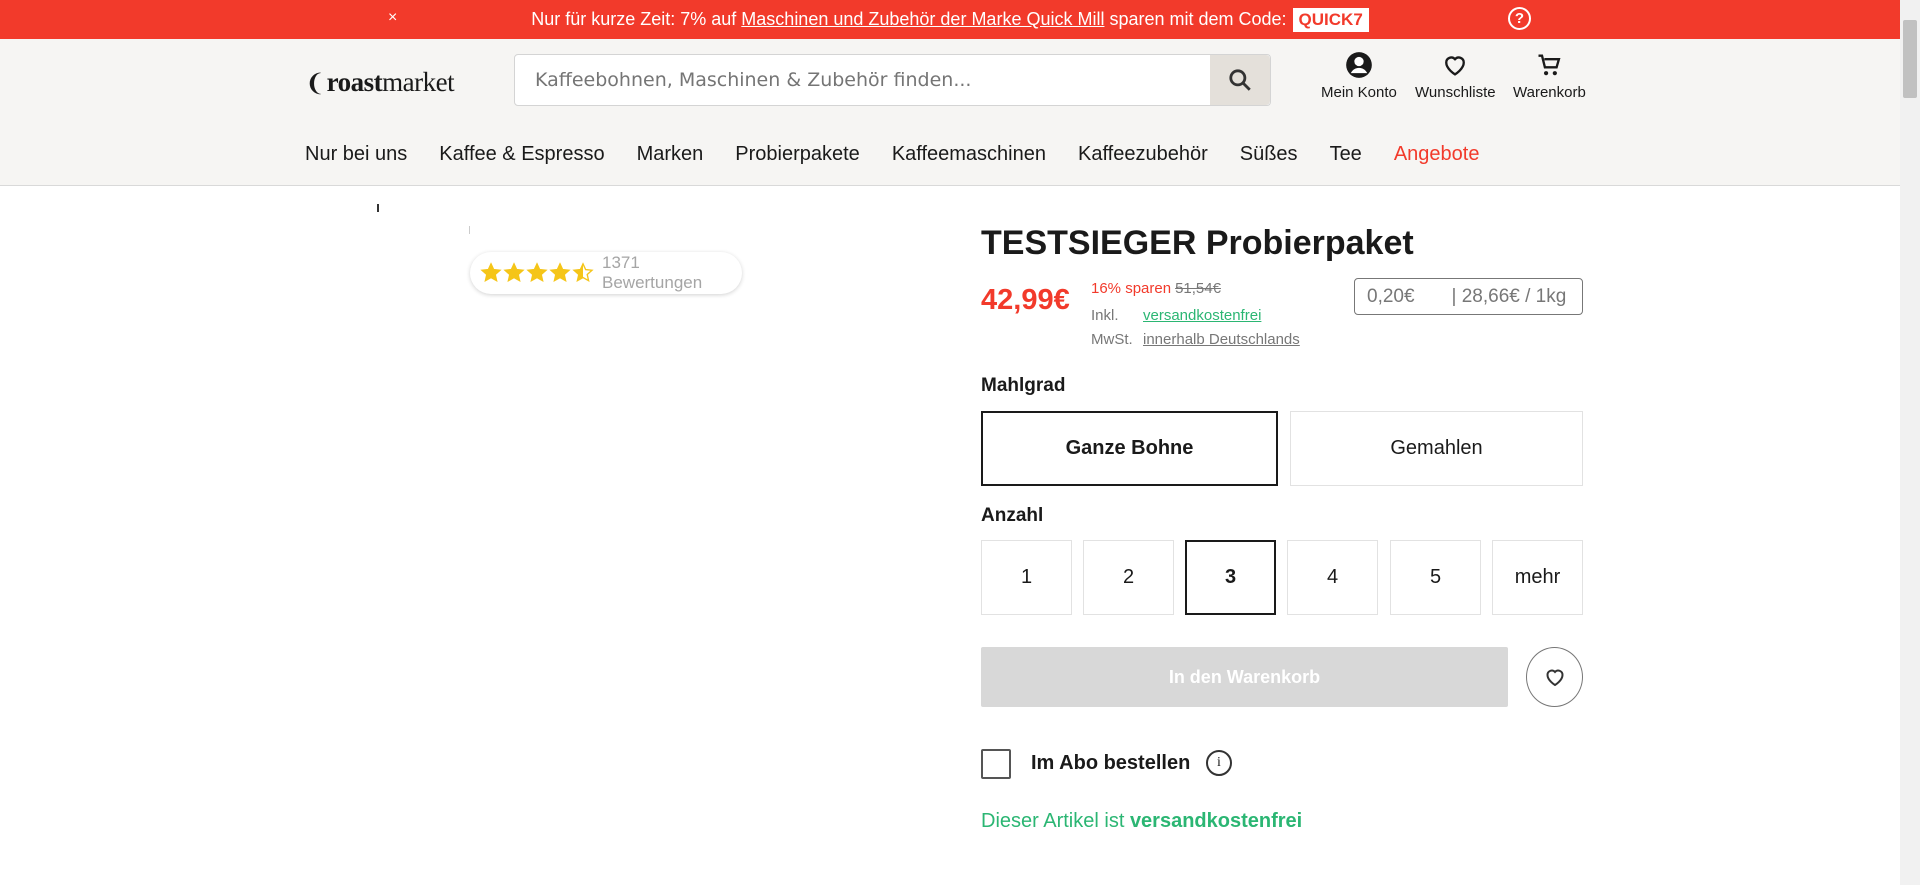 Image resolution: width=1920 pixels, height=885 pixels. I want to click on logo-bold: roast, so click(354, 82).